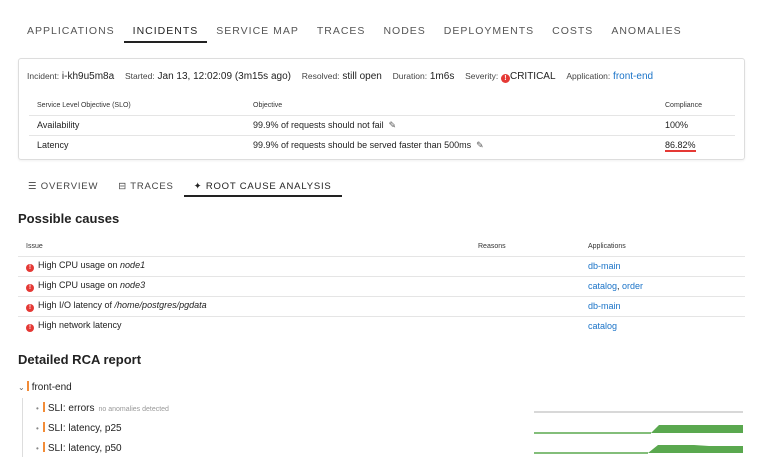  Describe the element at coordinates (680, 146) in the screenshot. I see `slo-compliance: 86.82%` at that location.